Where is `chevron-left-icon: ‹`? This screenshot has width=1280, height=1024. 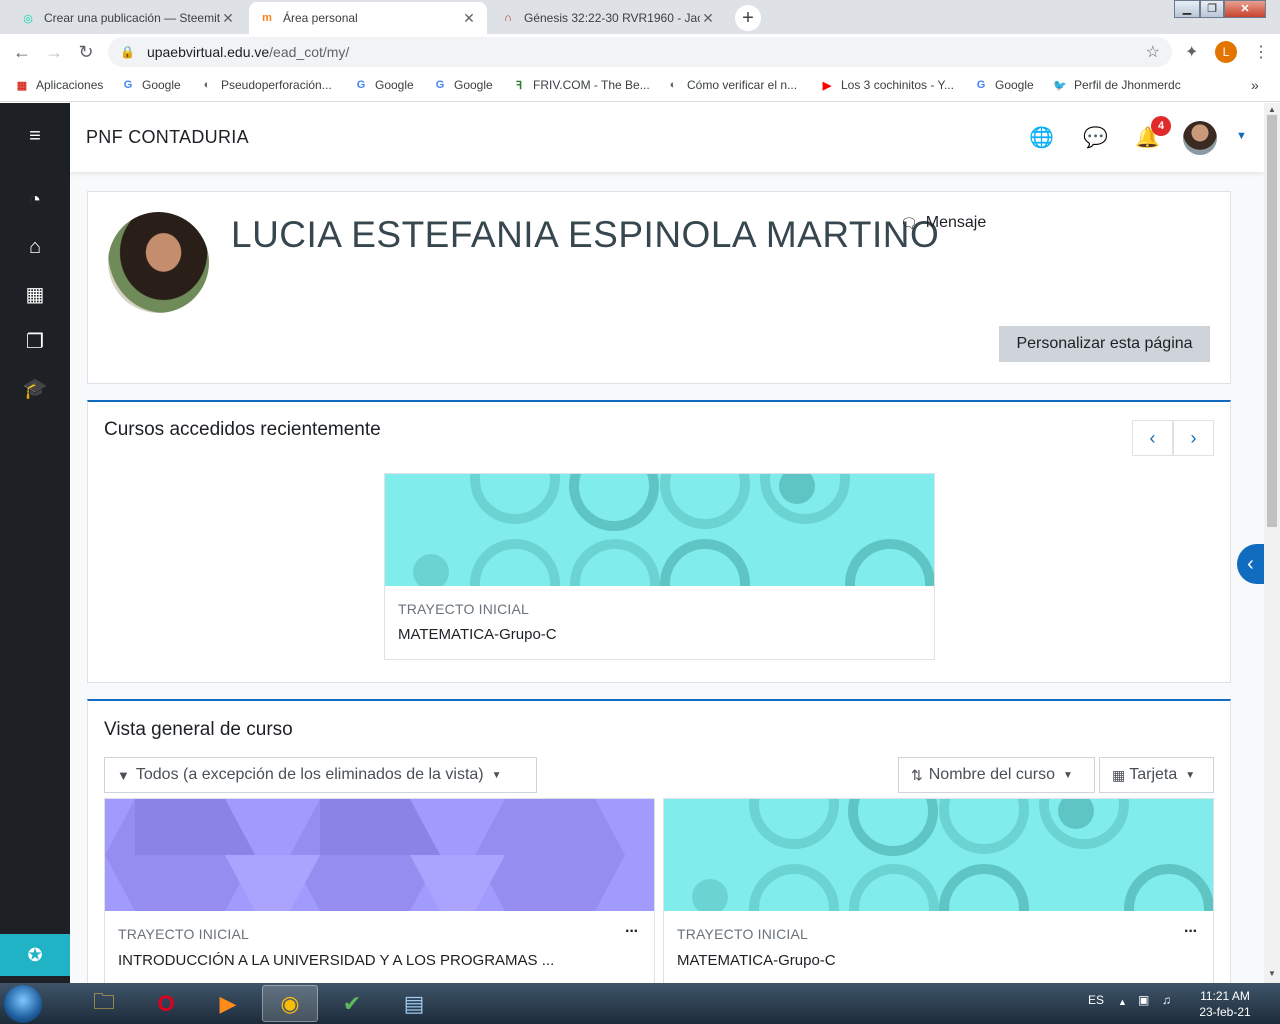
chevron-left-icon: ‹ is located at coordinates (1152, 438).